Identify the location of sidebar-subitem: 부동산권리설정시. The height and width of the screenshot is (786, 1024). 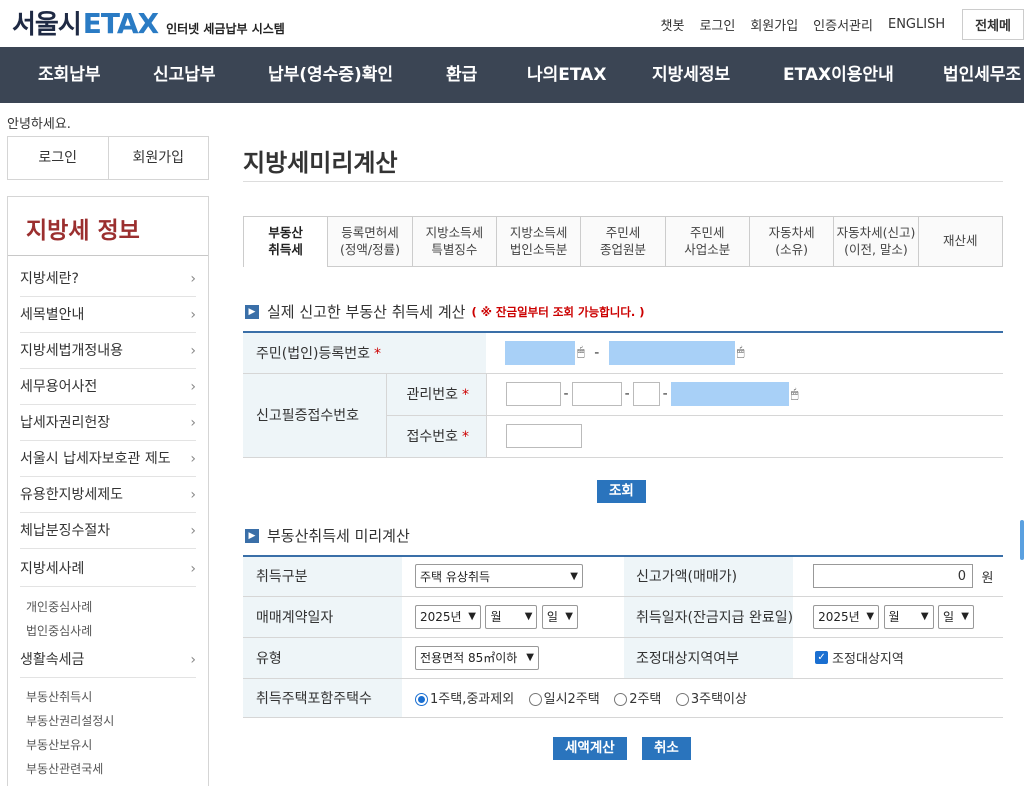
(70, 720).